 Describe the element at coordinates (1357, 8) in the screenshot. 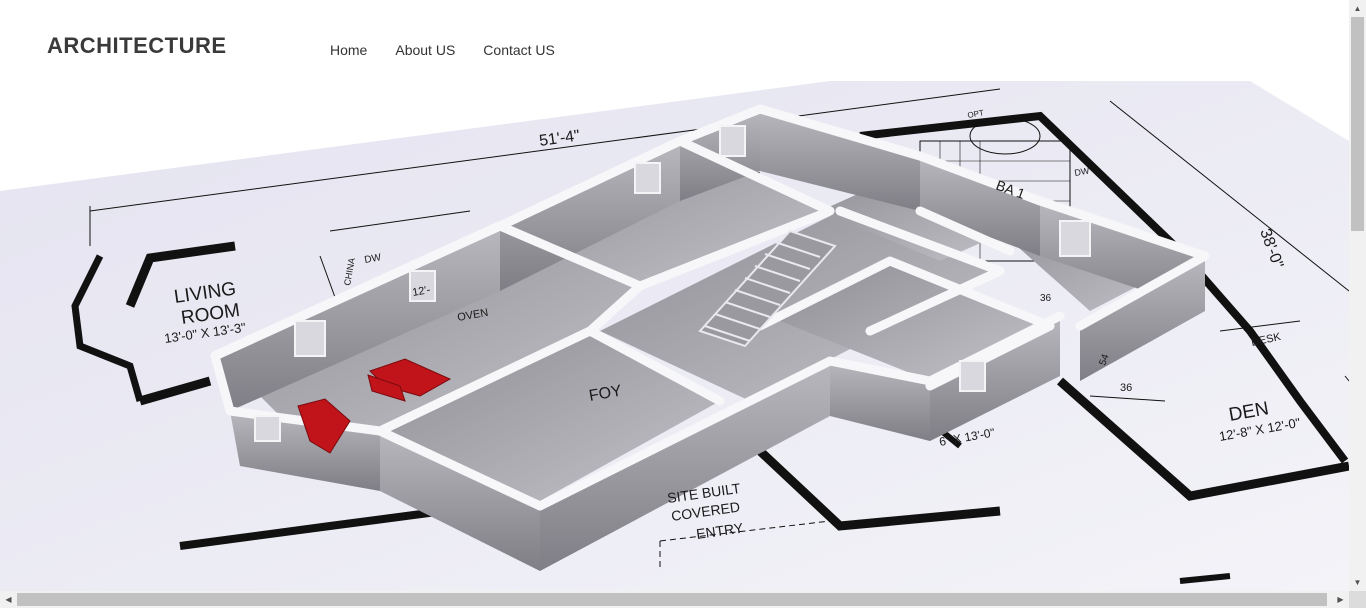

I see `scroll-up-icon: ▲` at that location.